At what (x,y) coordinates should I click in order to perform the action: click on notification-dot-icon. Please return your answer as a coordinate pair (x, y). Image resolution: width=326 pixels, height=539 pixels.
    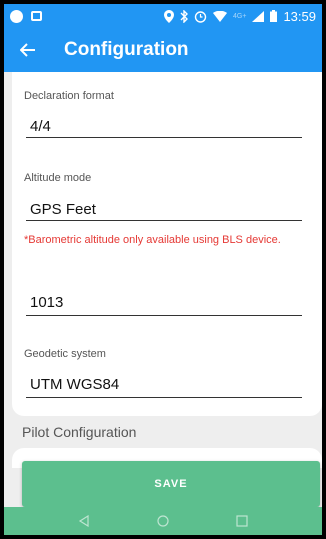
    Looking at the image, I should click on (16, 16).